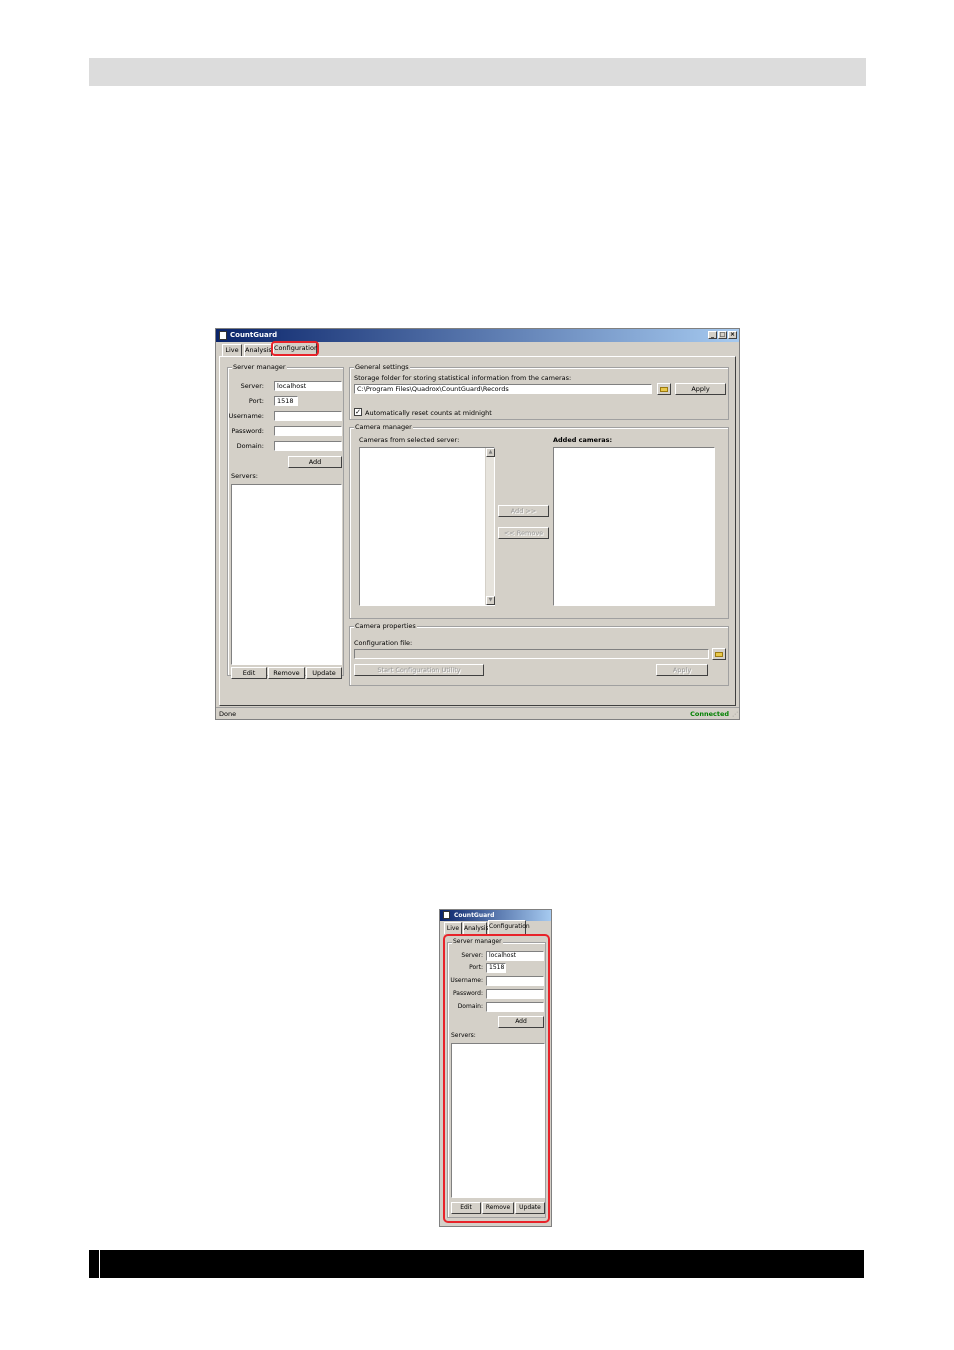 This screenshot has height=1350, width=954. Describe the element at coordinates (490, 452) in the screenshot. I see `scroll-up-icon: ▲` at that location.